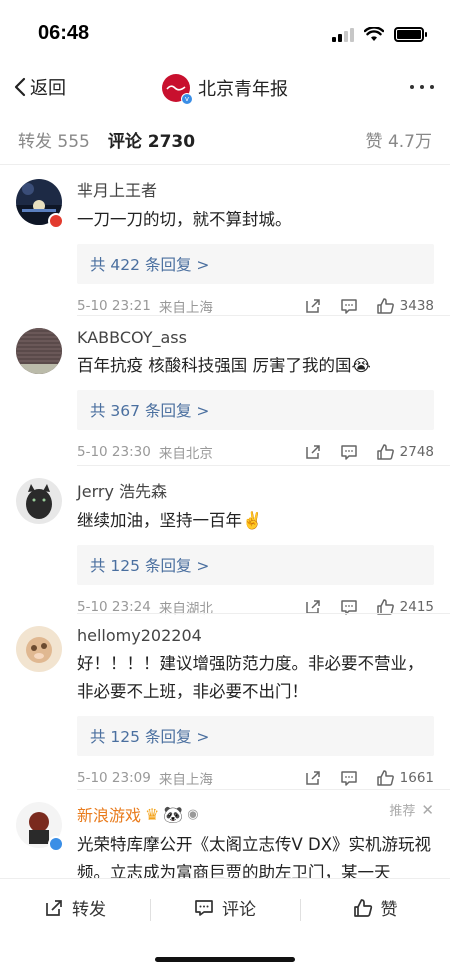 This screenshot has height=974, width=450. Describe the element at coordinates (250, 677) in the screenshot. I see `comment-text: 好！！！！建议增强防范力度。非必要不营业，非必要不上班，非必要不出门！` at that location.